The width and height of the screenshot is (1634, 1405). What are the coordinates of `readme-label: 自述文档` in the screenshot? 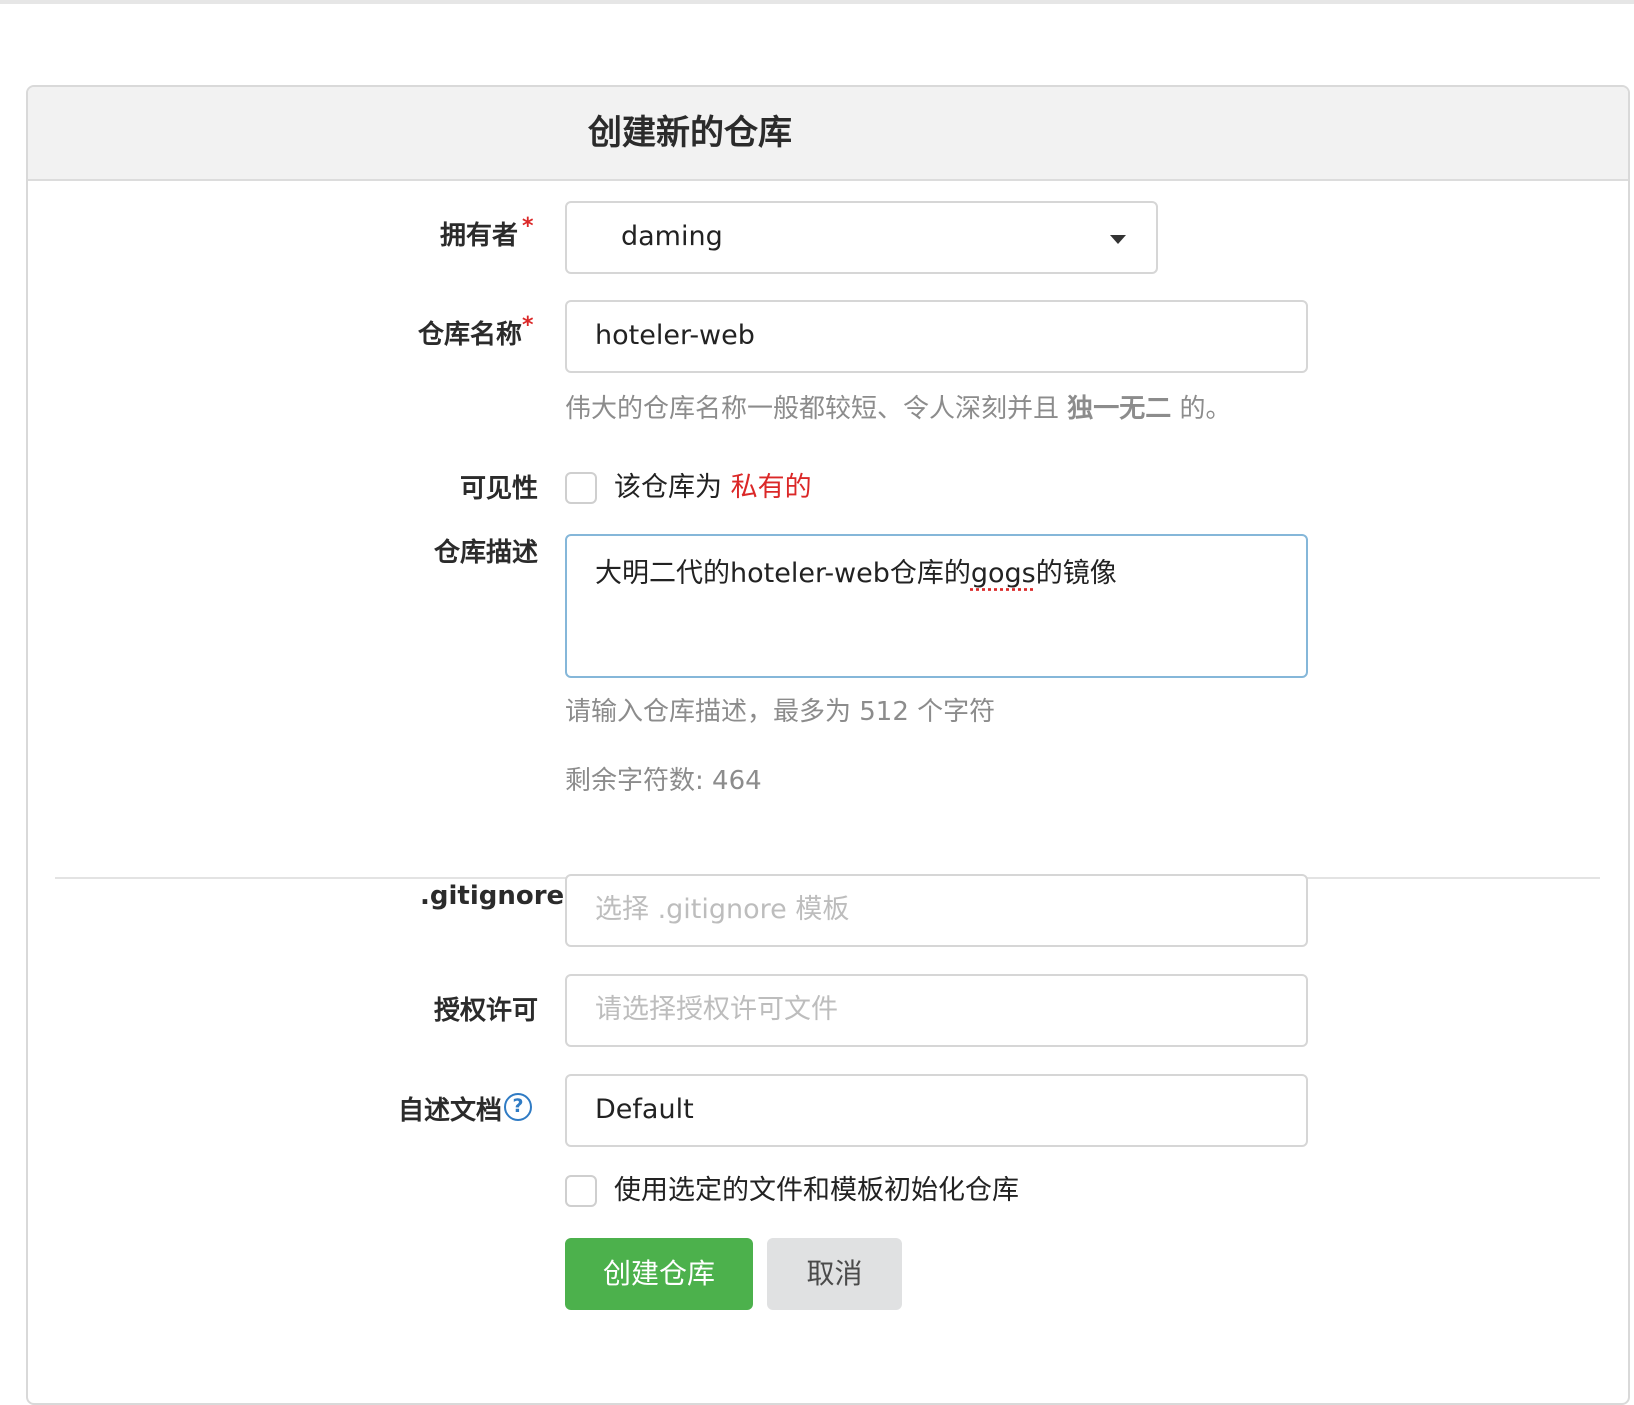 It's located at (450, 1111).